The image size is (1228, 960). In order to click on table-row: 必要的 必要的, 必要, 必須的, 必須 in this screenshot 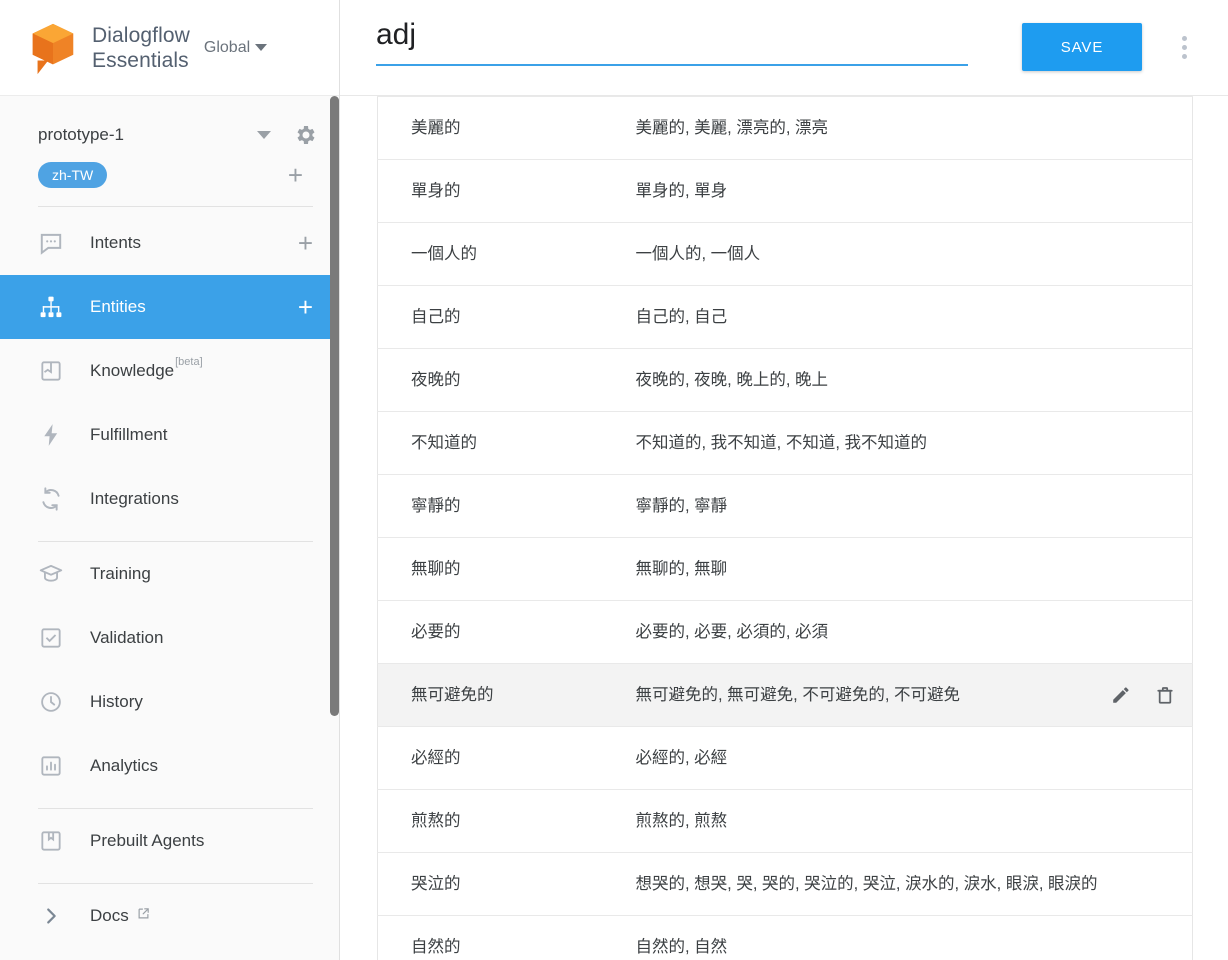, I will do `click(785, 632)`.